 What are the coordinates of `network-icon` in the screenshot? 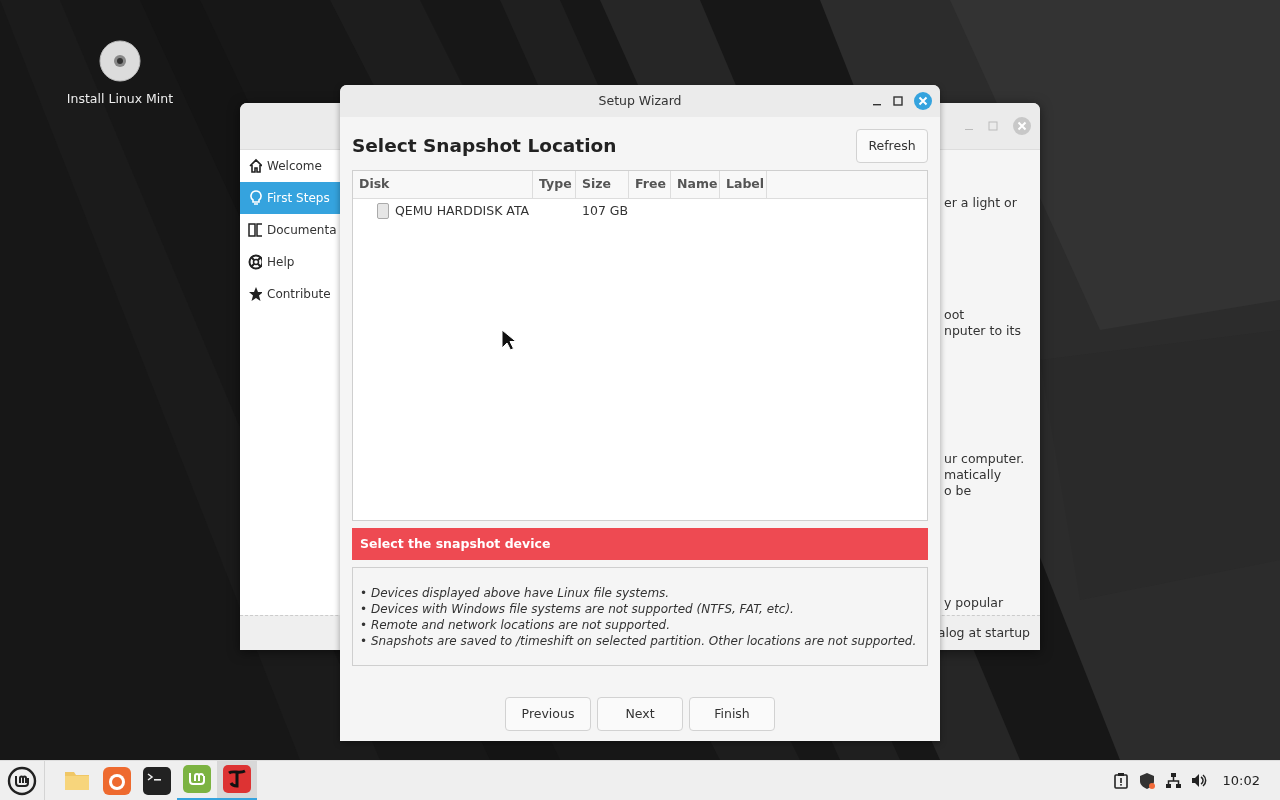 It's located at (1173, 780).